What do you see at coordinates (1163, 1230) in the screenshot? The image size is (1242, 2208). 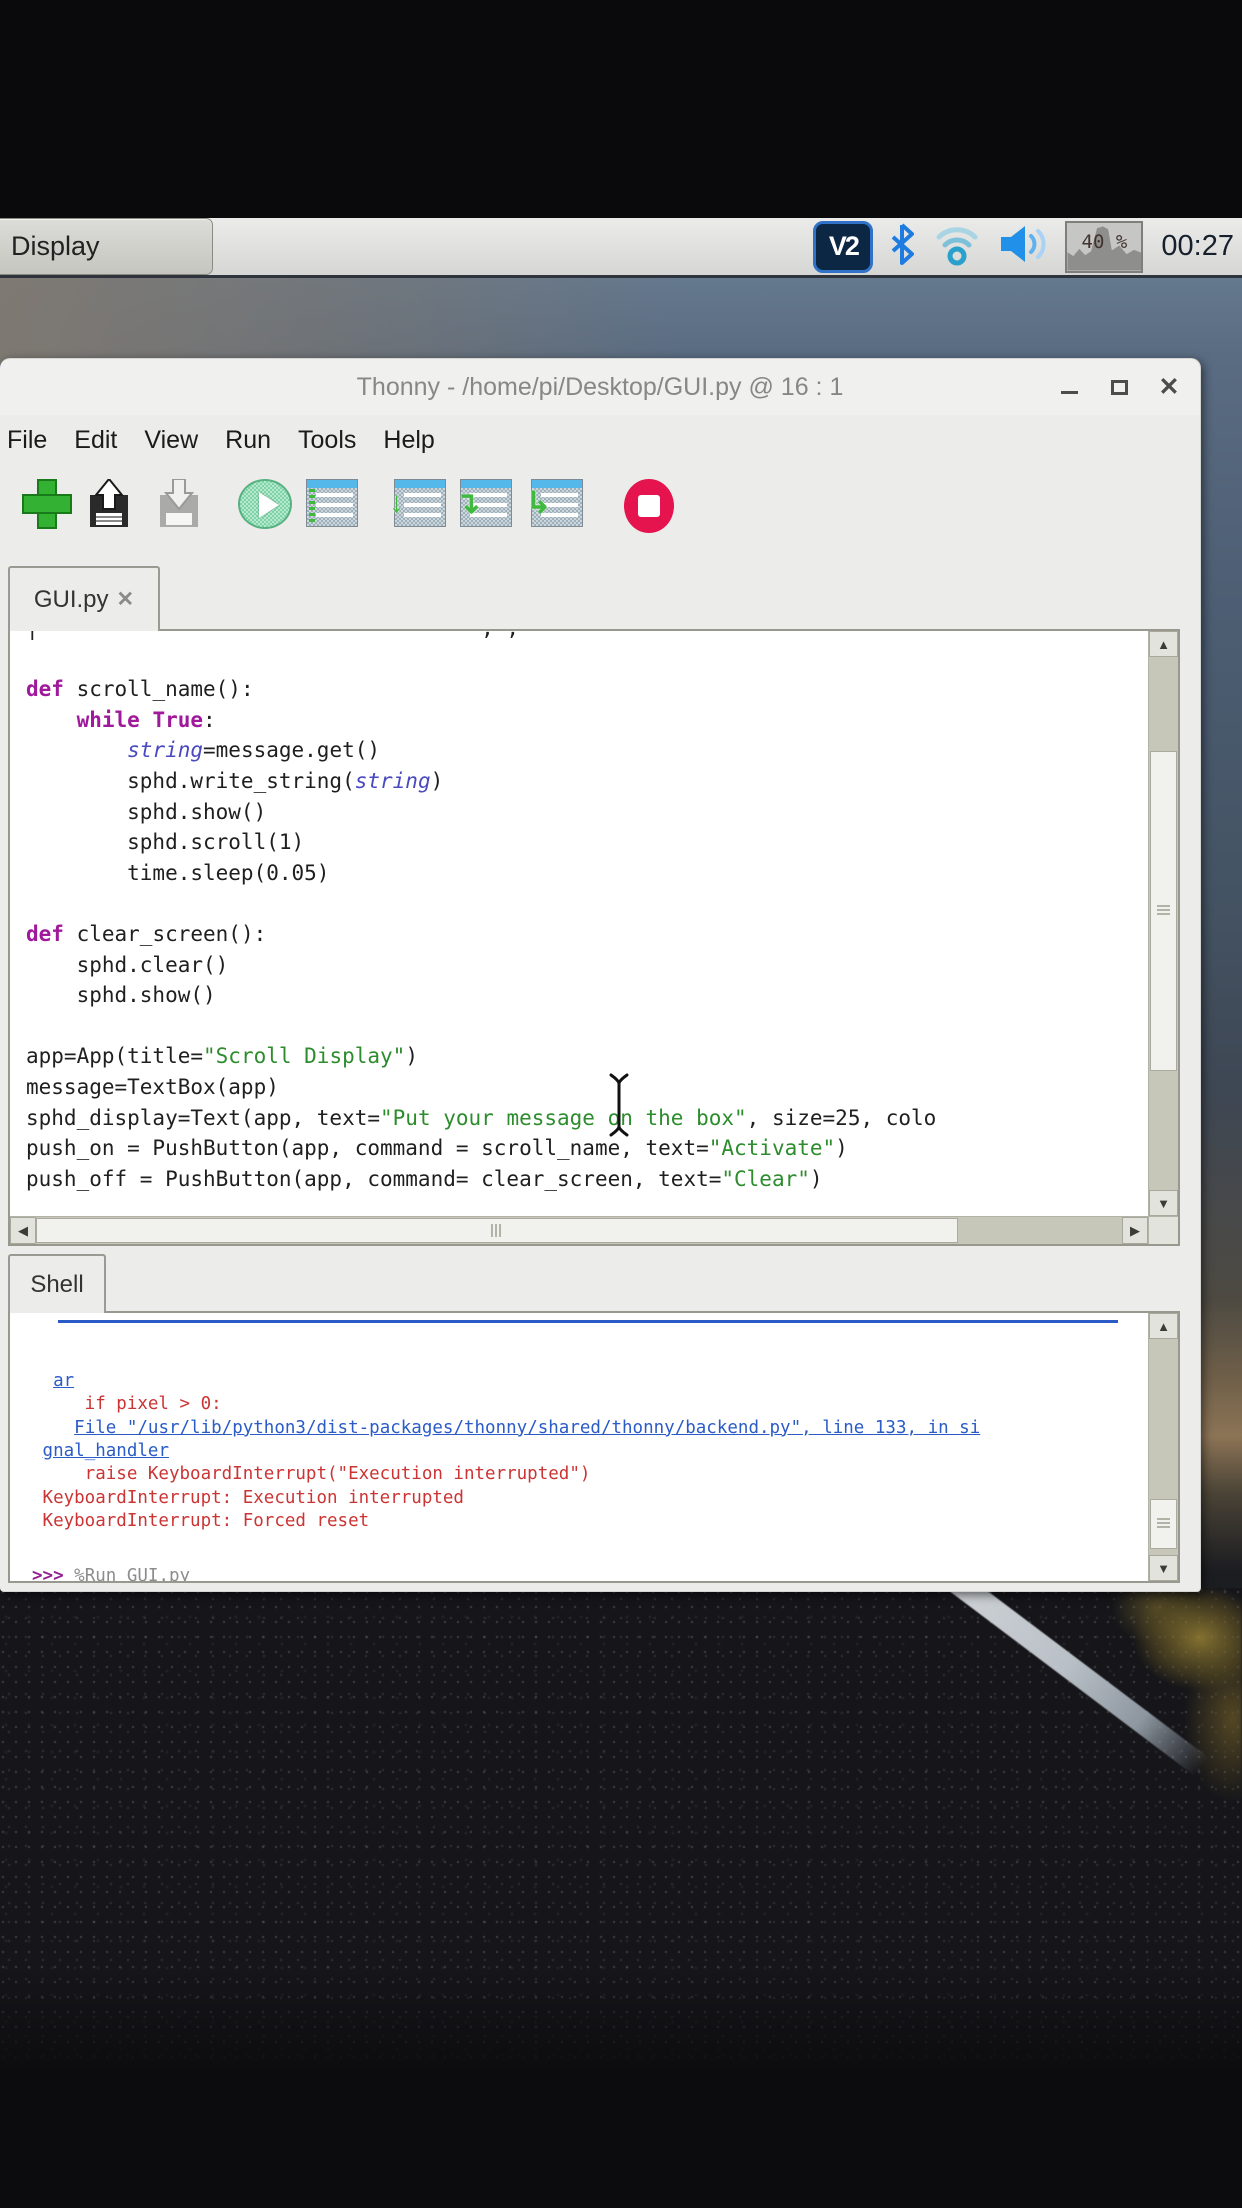 I see `scrollbar-corner` at bounding box center [1163, 1230].